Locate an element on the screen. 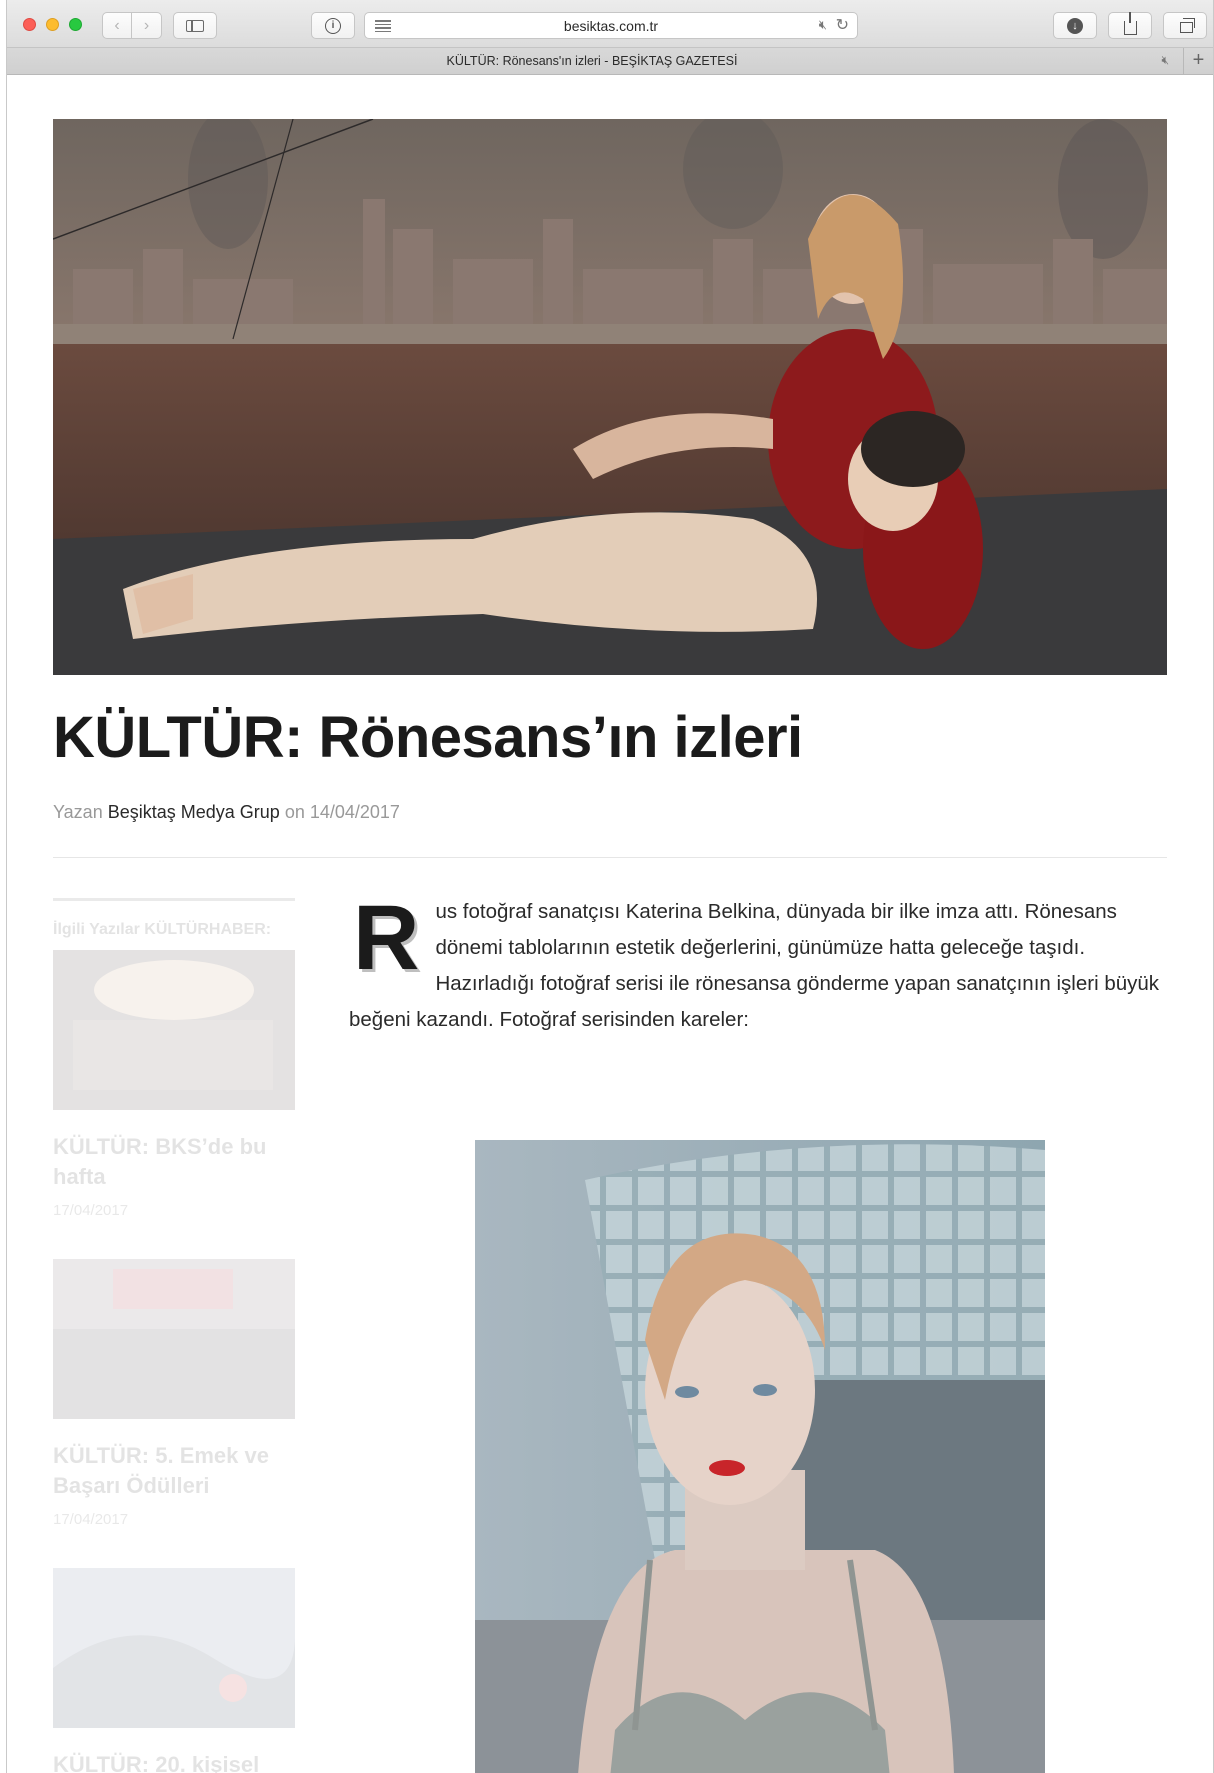 The image size is (1214, 1773). share-button is located at coordinates (1130, 25).